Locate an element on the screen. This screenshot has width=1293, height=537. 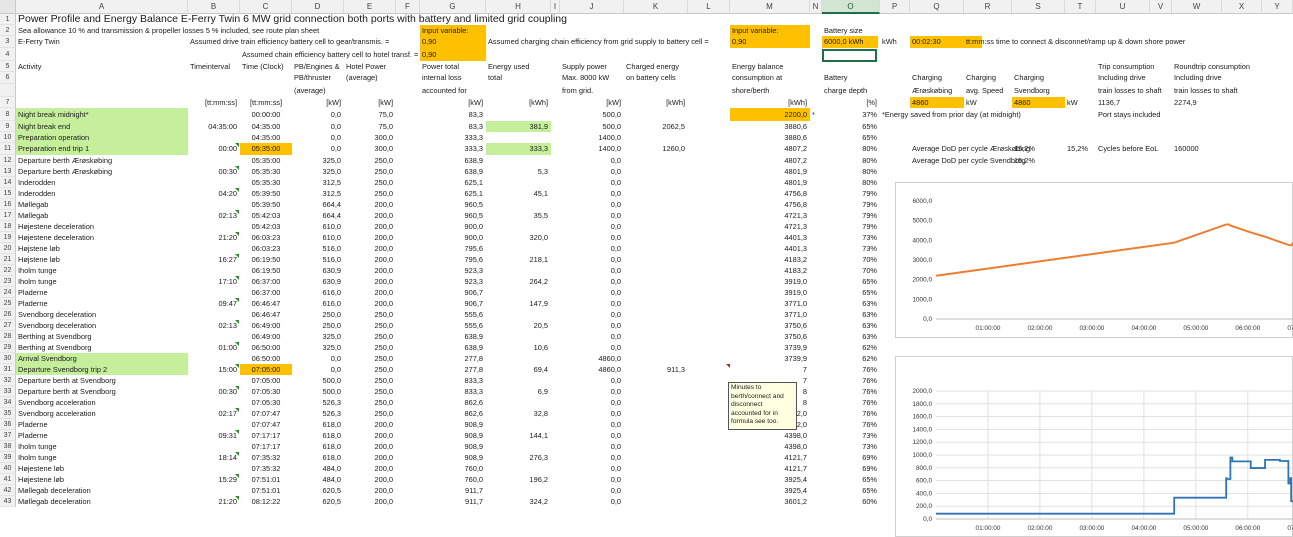
select-all-corner is located at coordinates (8, 7).